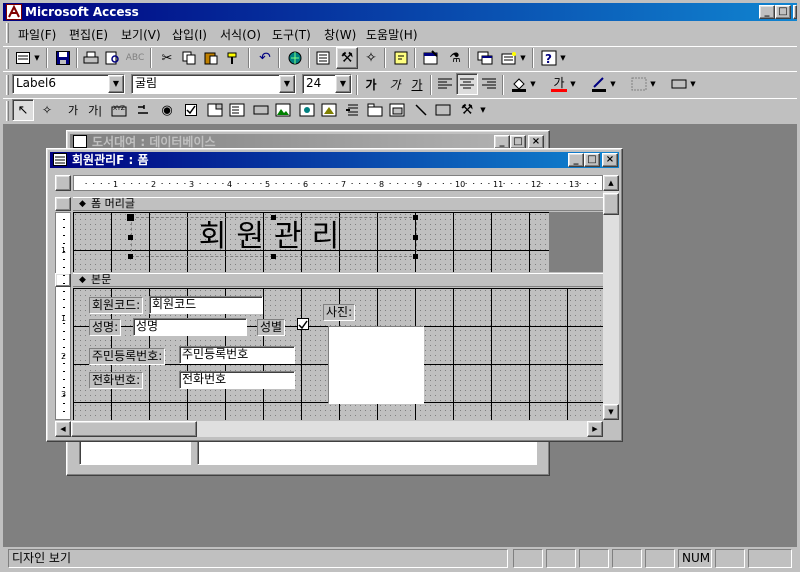 Image resolution: width=800 pixels, height=572 pixels. What do you see at coordinates (63, 58) in the screenshot?
I see `save-icon` at bounding box center [63, 58].